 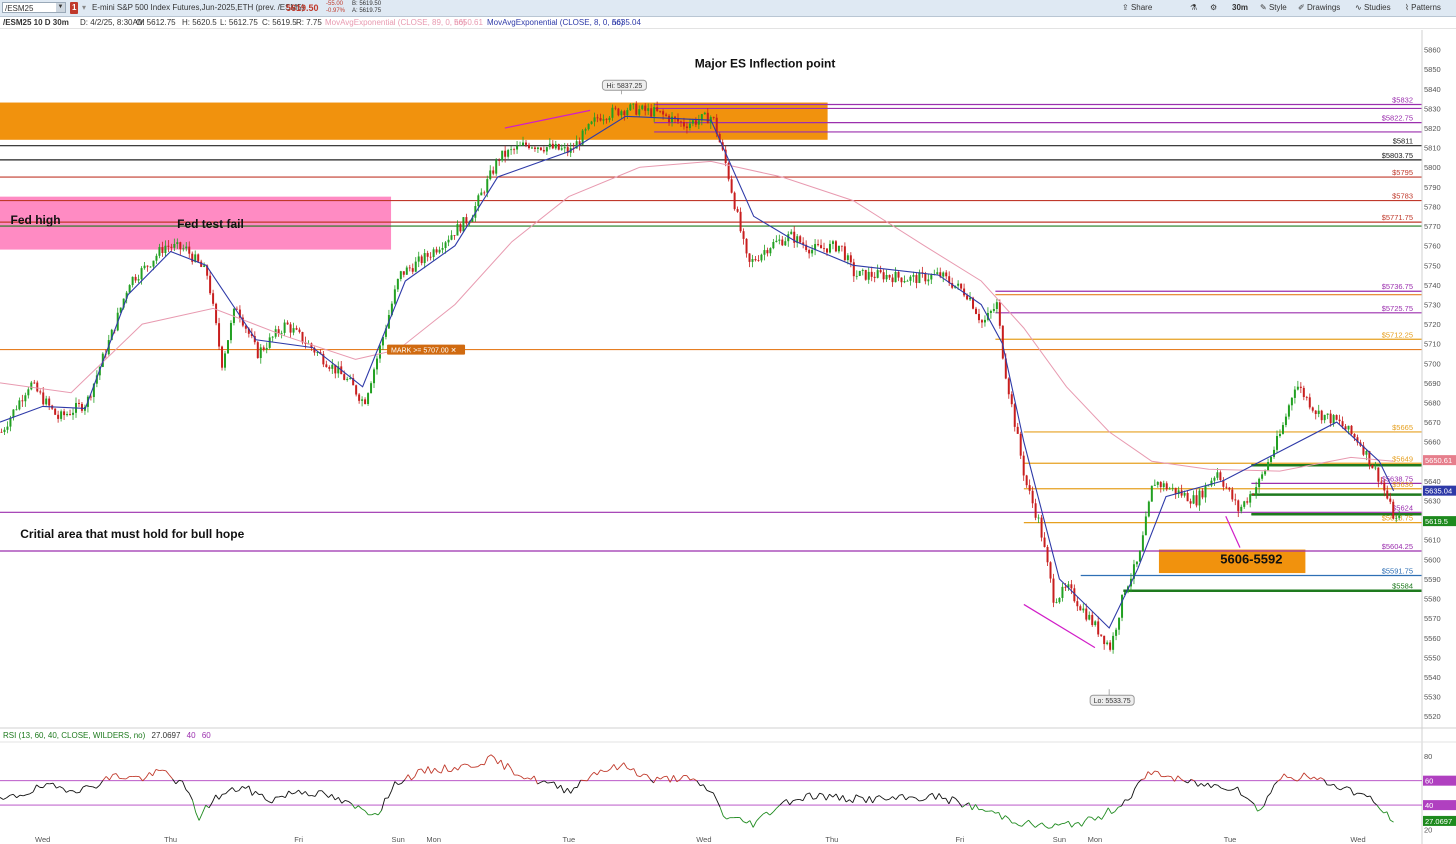 I want to click on ema8-study-label: MovAvgExponential (CLOSE, 8, 0, no), so click(x=555, y=23).